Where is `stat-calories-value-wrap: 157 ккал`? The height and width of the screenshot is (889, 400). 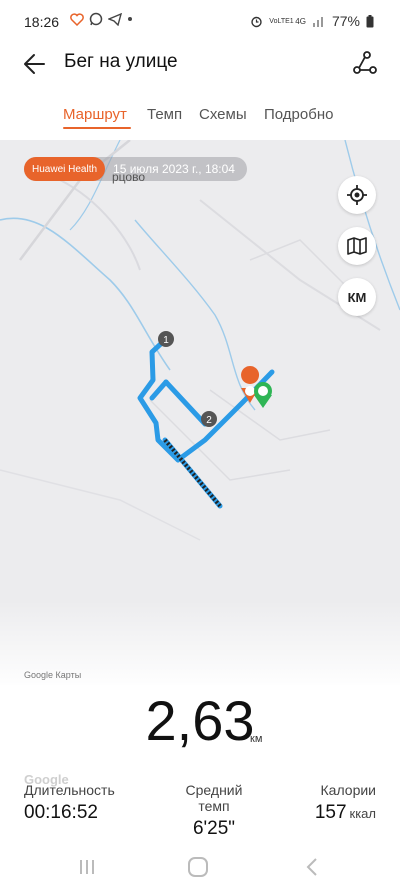
stat-calories-value-wrap: 157 ккал is located at coordinates (338, 813).